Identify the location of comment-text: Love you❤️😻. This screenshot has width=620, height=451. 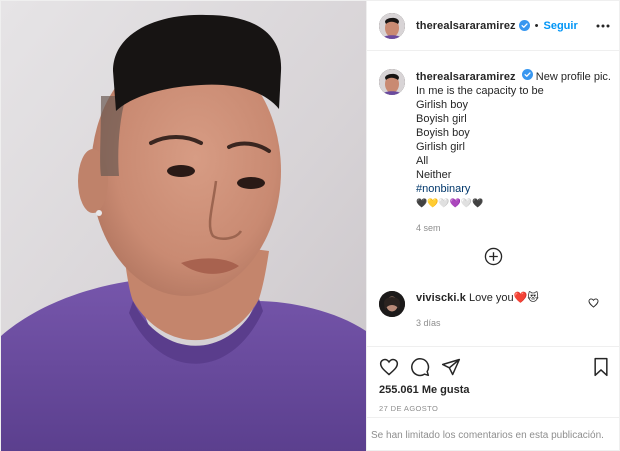
(504, 298).